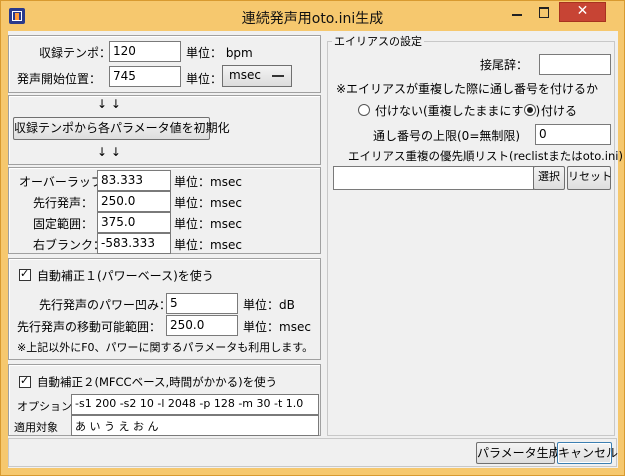 Image resolution: width=625 pixels, height=476 pixels. Describe the element at coordinates (313, 452) in the screenshot. I see `footer-panel: パラメータ生成 キャンセル` at that location.